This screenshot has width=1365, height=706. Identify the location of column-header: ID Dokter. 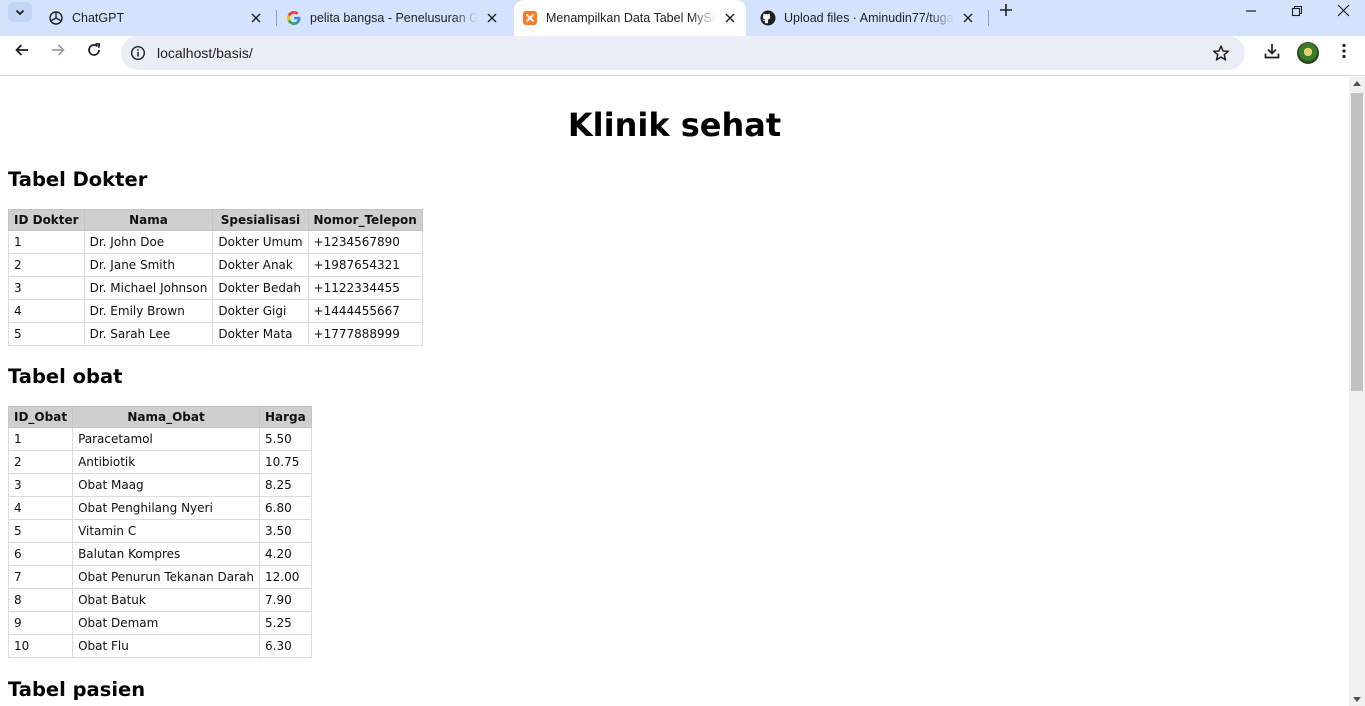
(46, 220).